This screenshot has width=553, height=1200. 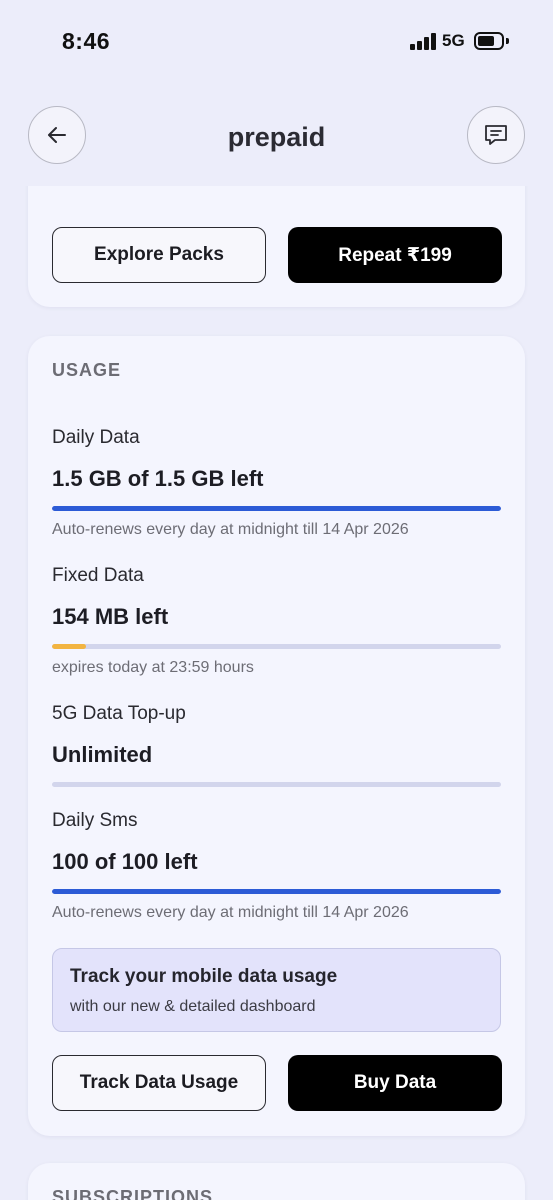 What do you see at coordinates (395, 1083) in the screenshot?
I see `buy-data-button: Buy Data` at bounding box center [395, 1083].